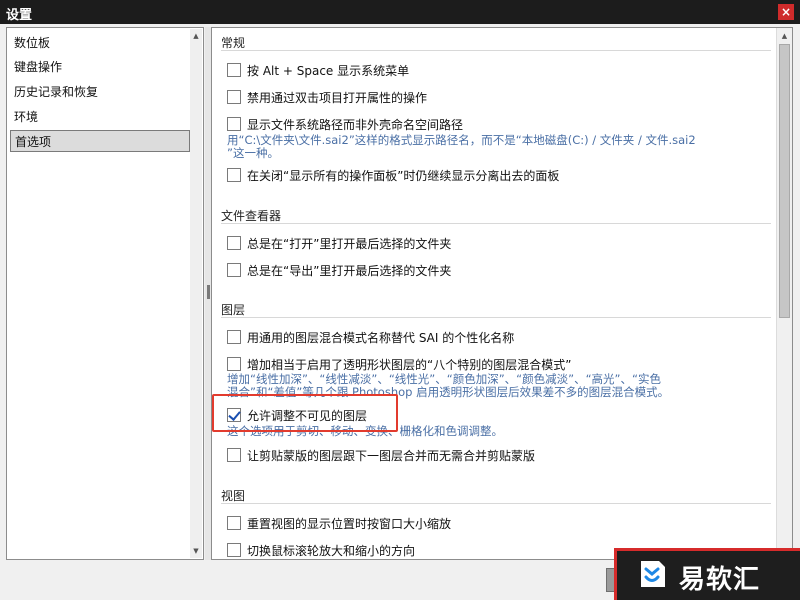 The image size is (800, 600). I want to click on section-heading-general: 常规, so click(233, 43).